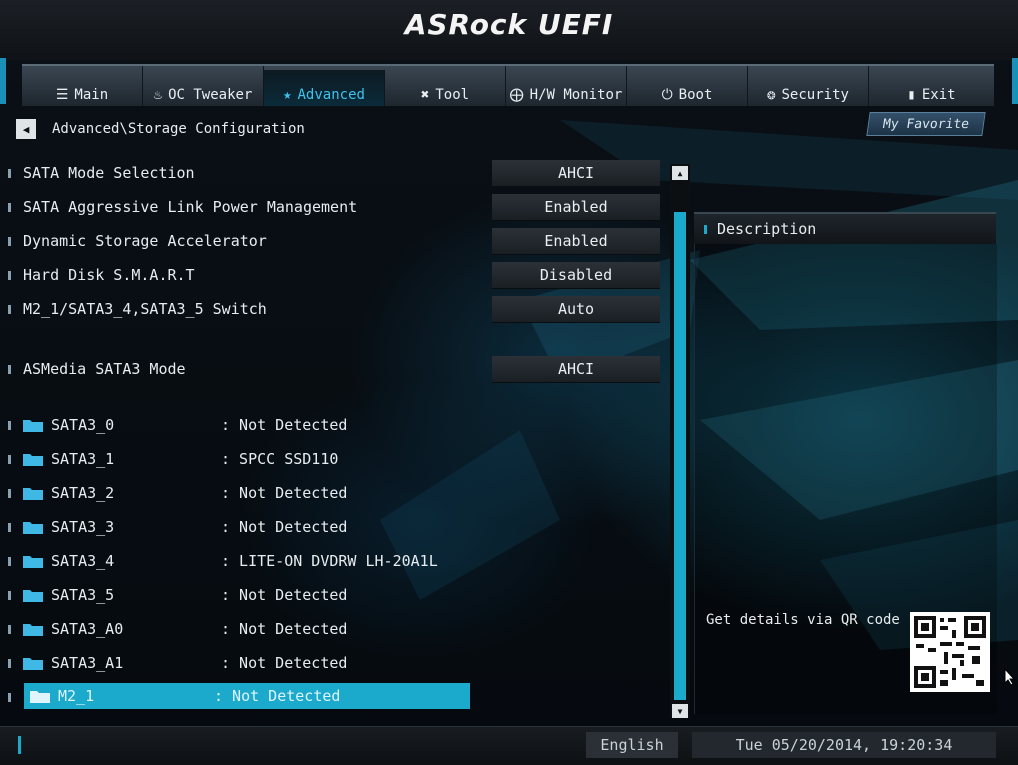 This screenshot has width=1018, height=765. What do you see at coordinates (576, 173) in the screenshot?
I see `sata-mode-value: AHCI` at bounding box center [576, 173].